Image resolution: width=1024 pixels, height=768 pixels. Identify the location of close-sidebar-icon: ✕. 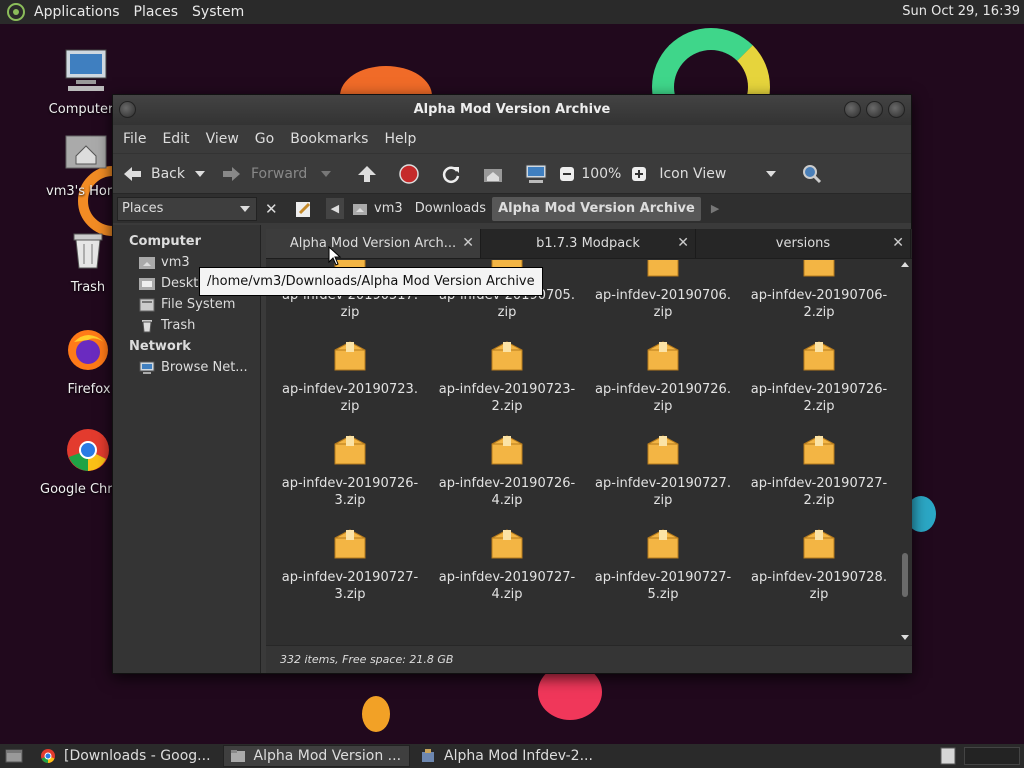
(271, 209).